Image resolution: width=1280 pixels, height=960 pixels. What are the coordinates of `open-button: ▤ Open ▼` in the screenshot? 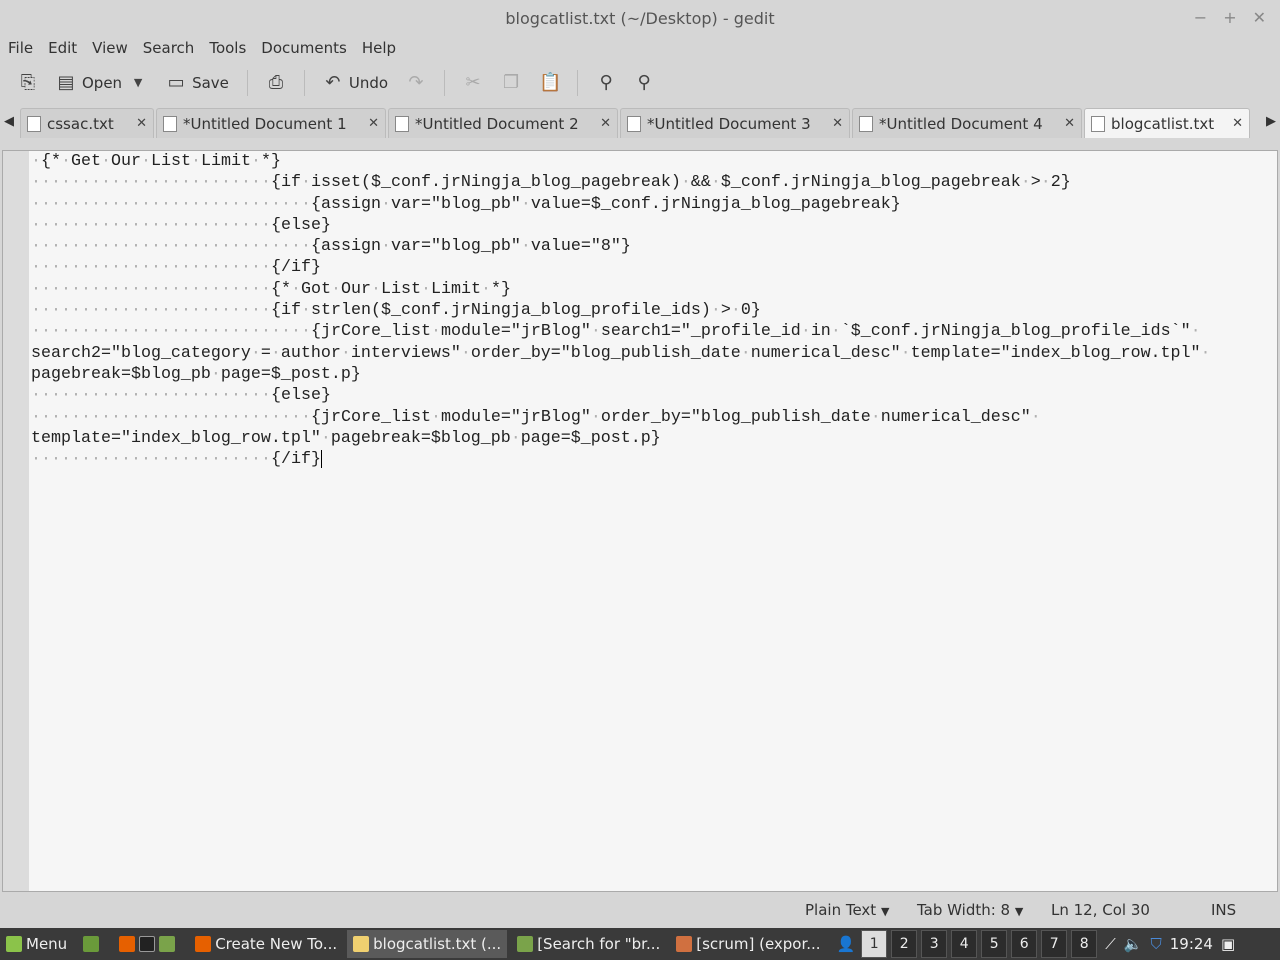 It's located at (102, 83).